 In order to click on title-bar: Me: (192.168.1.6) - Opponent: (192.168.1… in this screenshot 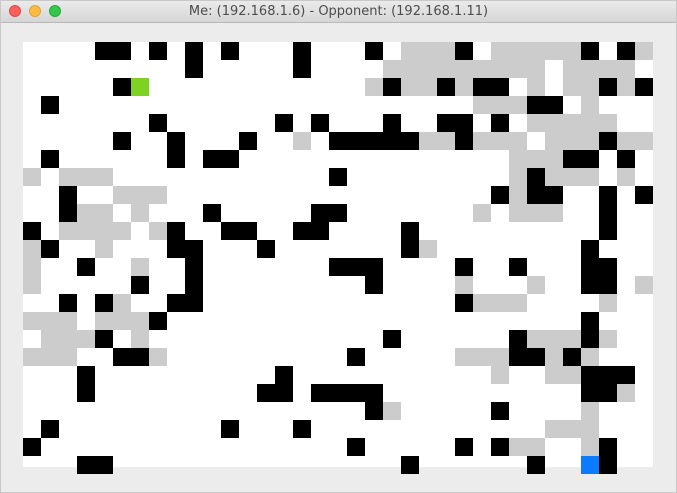, I will do `click(338, 12)`.